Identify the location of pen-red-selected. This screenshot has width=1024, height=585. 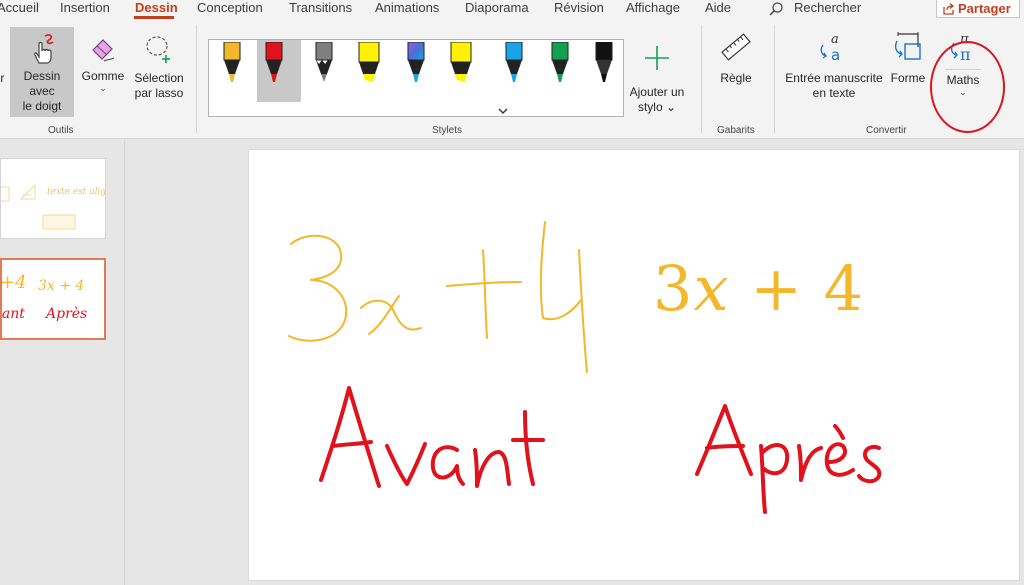
(279, 71).